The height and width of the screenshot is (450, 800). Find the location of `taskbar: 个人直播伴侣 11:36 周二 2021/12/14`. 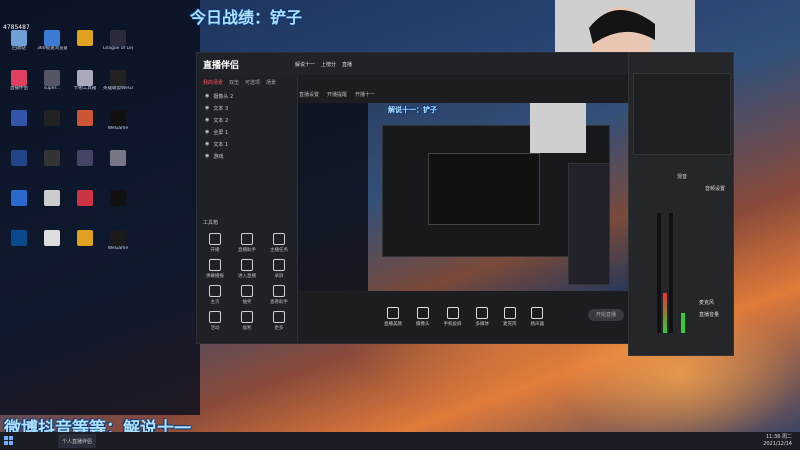

taskbar: 个人直播伴侣 11:36 周二 2021/12/14 is located at coordinates (400, 441).